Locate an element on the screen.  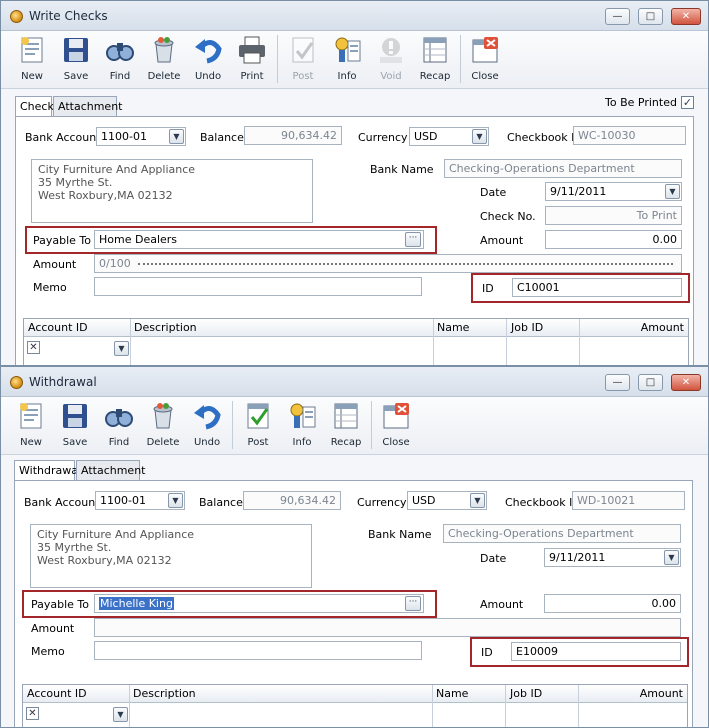
checkbook-id-field: WC-10030 is located at coordinates (629, 135).